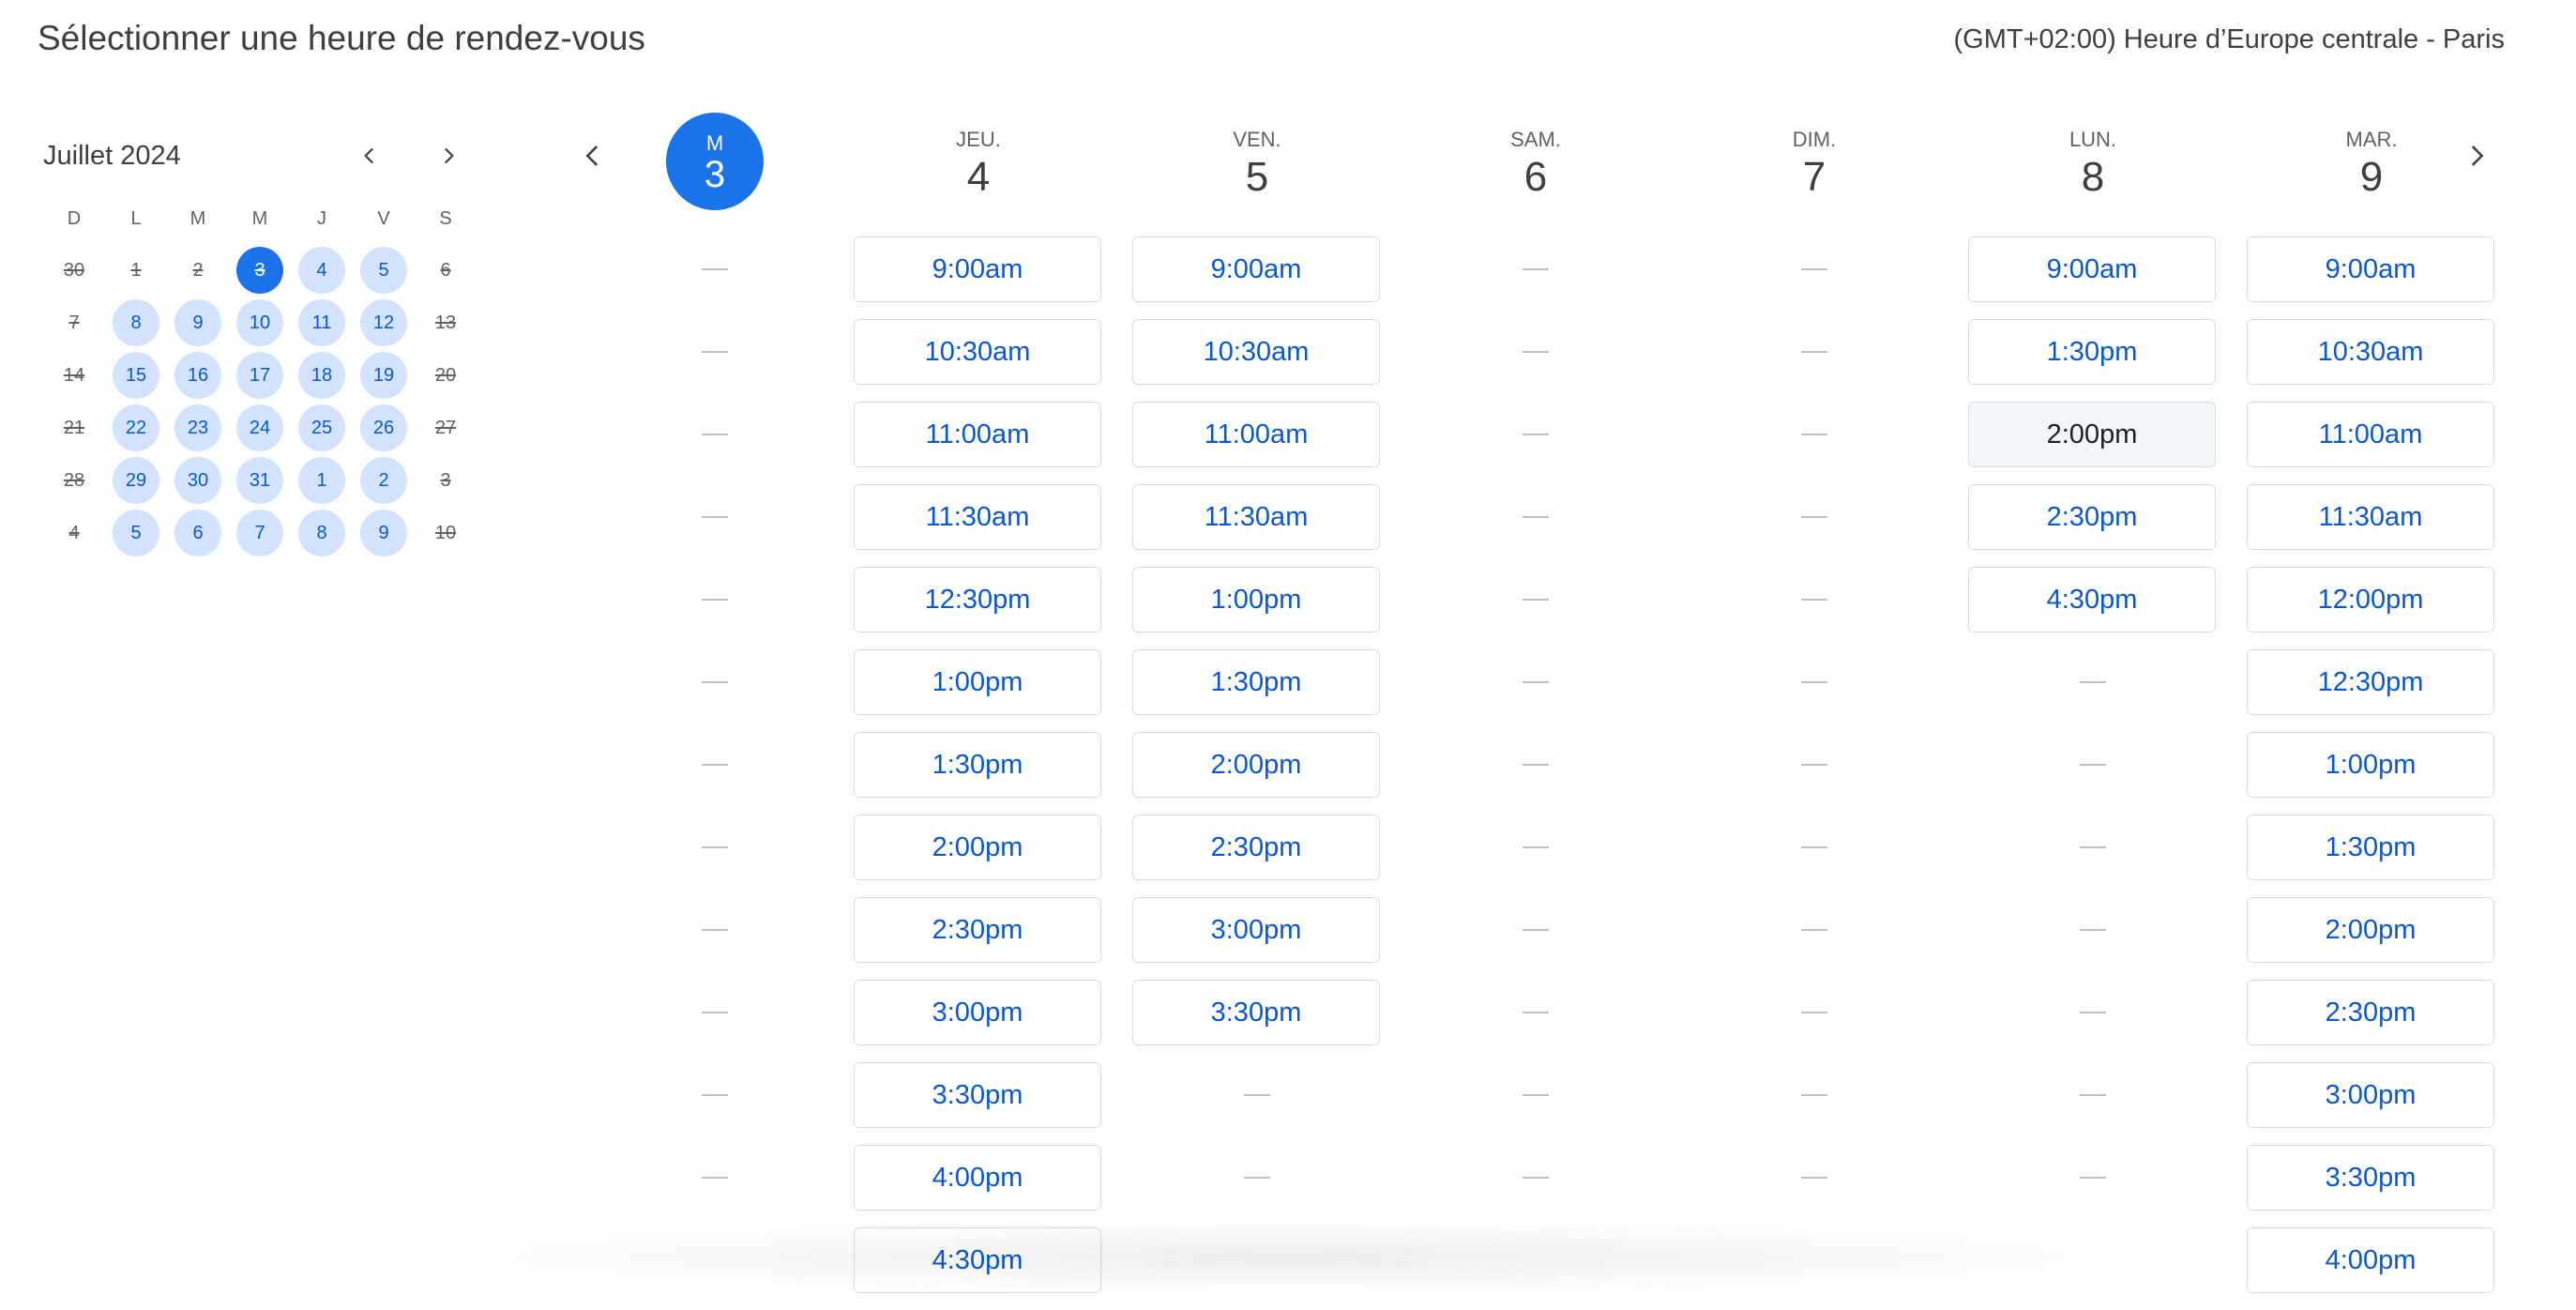  I want to click on mini-calendar-day: 16, so click(198, 375).